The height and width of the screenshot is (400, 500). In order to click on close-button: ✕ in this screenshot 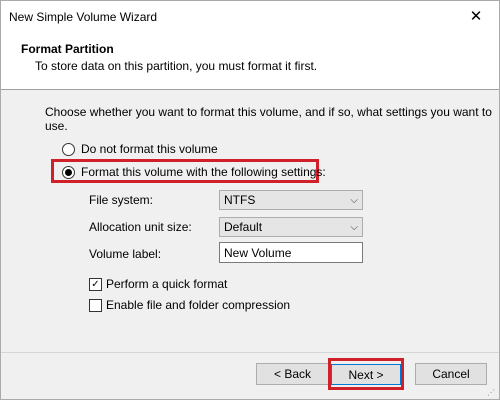, I will do `click(476, 16)`.